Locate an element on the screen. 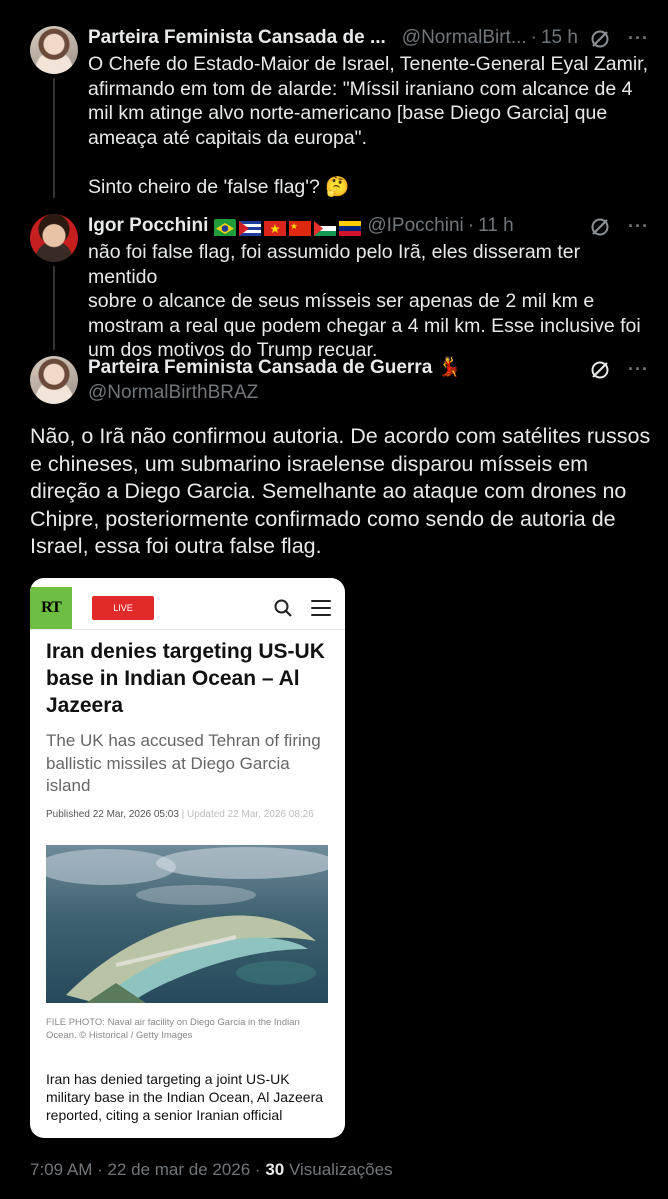 The height and width of the screenshot is (1199, 668). tweet-time: 15 h is located at coordinates (559, 38).